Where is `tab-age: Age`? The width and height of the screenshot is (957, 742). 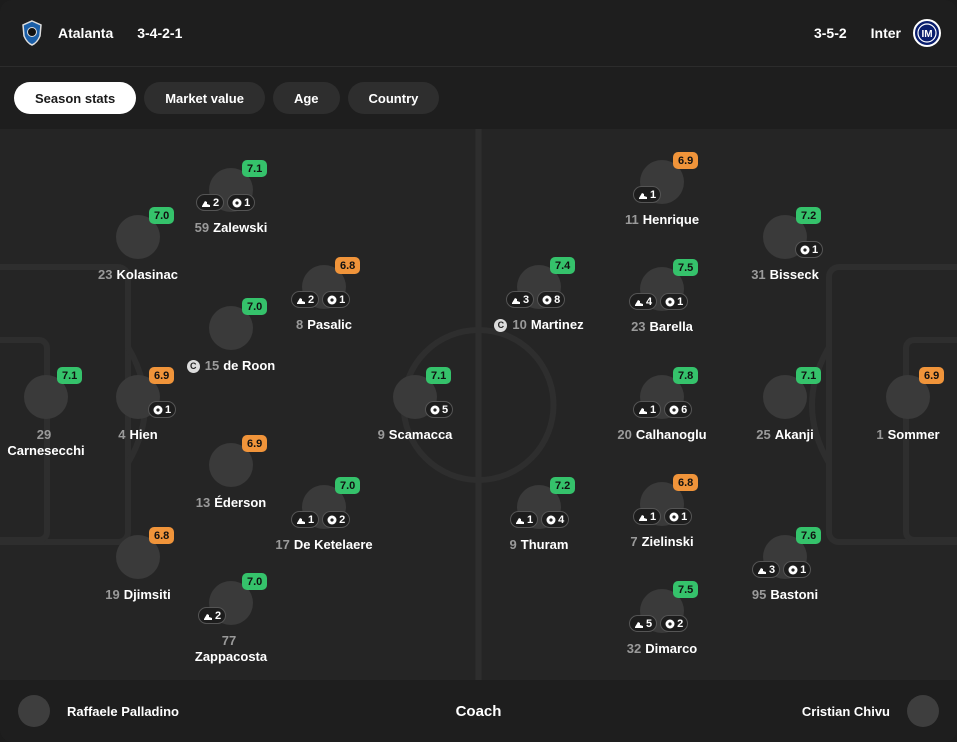
tab-age: Age is located at coordinates (306, 98).